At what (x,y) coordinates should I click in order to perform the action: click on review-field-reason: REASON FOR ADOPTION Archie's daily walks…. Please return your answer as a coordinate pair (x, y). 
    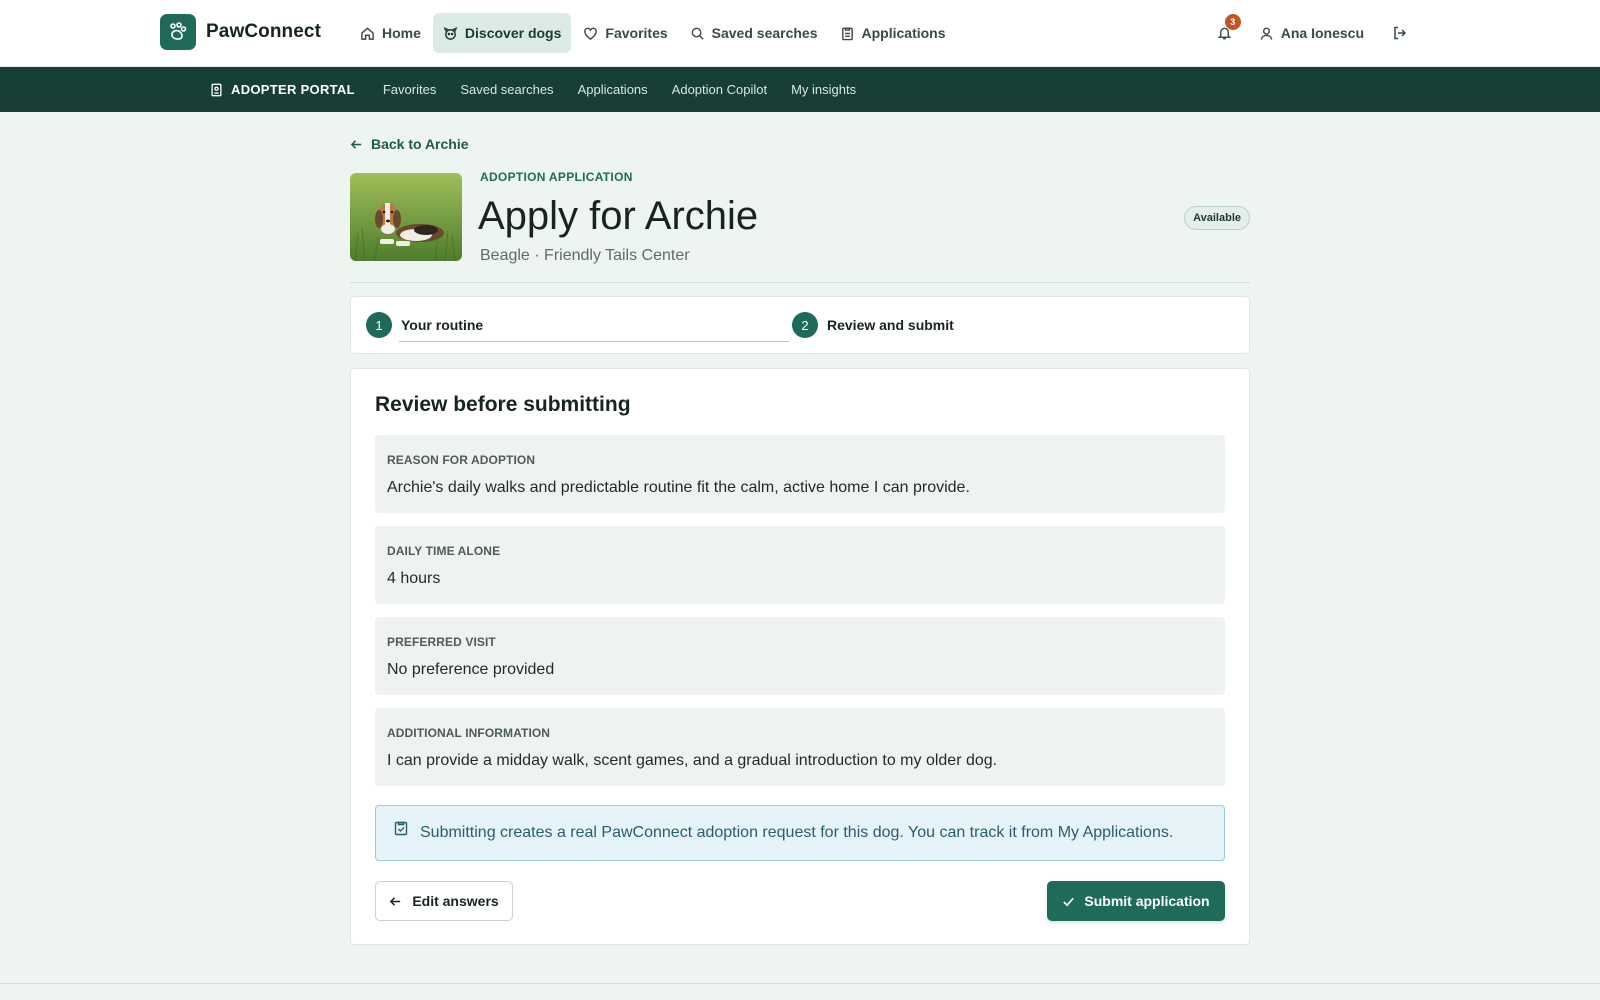
    Looking at the image, I should click on (800, 474).